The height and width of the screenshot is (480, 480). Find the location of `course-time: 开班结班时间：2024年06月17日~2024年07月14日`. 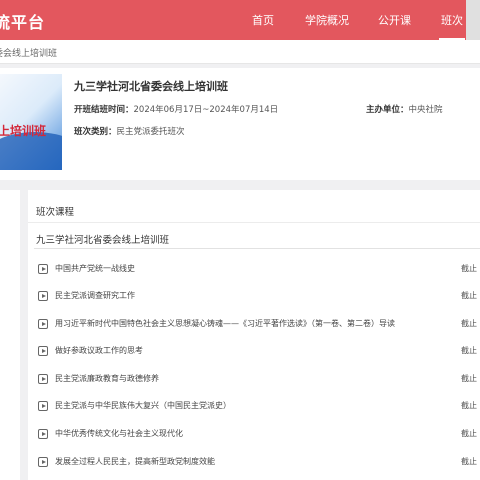

course-time: 开班结班时间：2024年06月17日~2024年07月14日 is located at coordinates (176, 109).